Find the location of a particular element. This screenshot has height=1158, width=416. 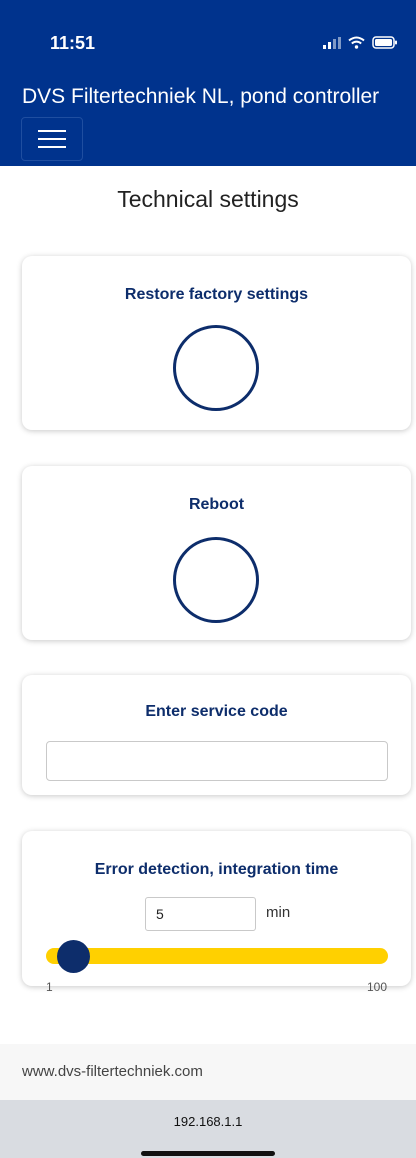

service-code-title: Enter service code is located at coordinates (216, 711).